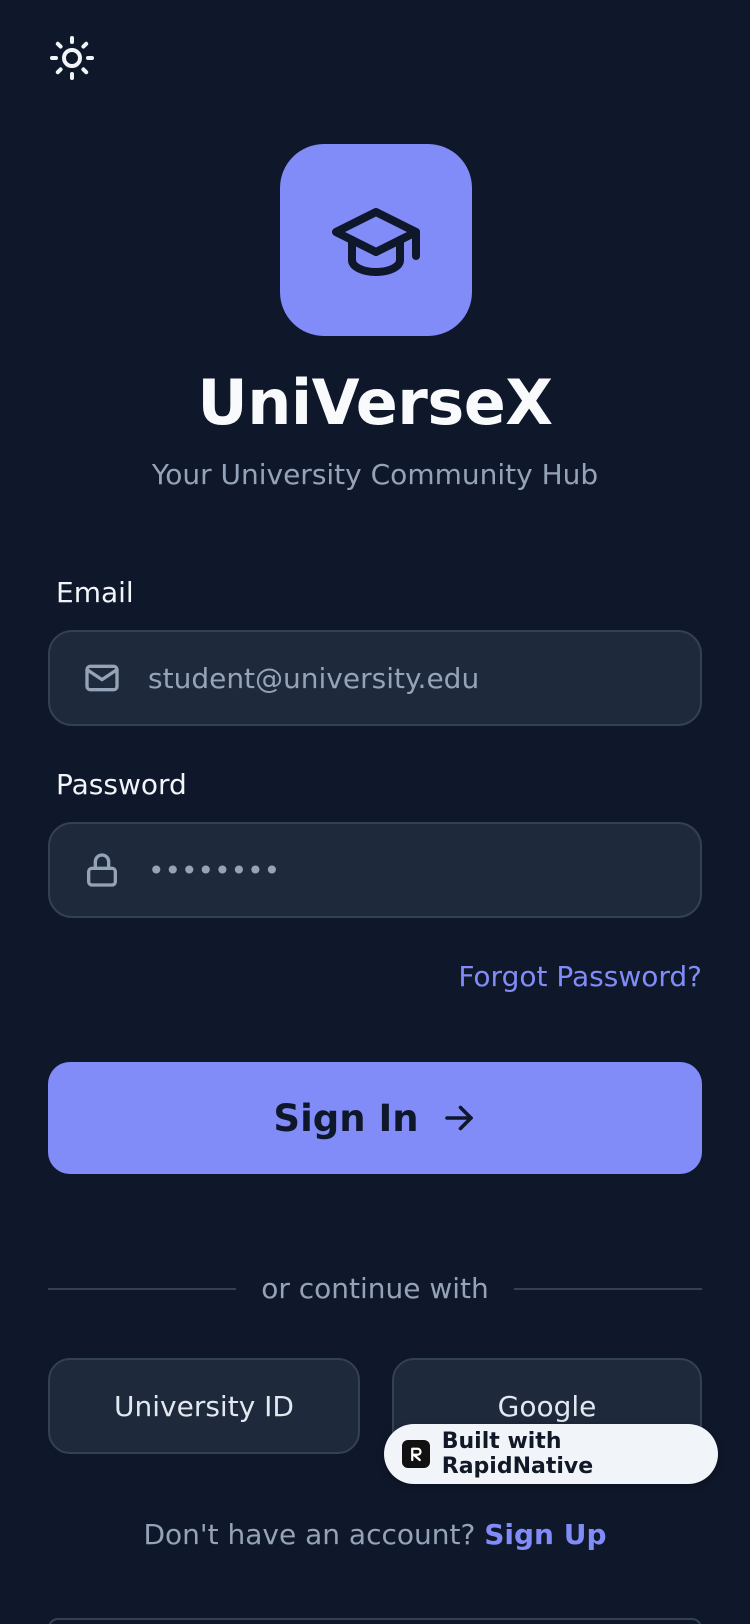  What do you see at coordinates (517, 1454) in the screenshot?
I see `badge-label: Built with RapidNative` at bounding box center [517, 1454].